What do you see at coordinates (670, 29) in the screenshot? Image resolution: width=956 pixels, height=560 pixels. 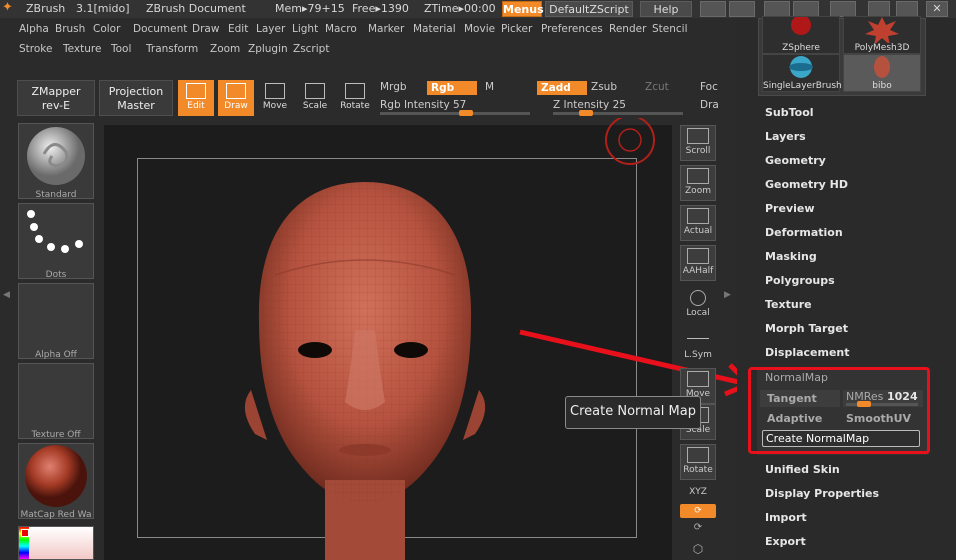 I see `menu-stencil: Stencil` at bounding box center [670, 29].